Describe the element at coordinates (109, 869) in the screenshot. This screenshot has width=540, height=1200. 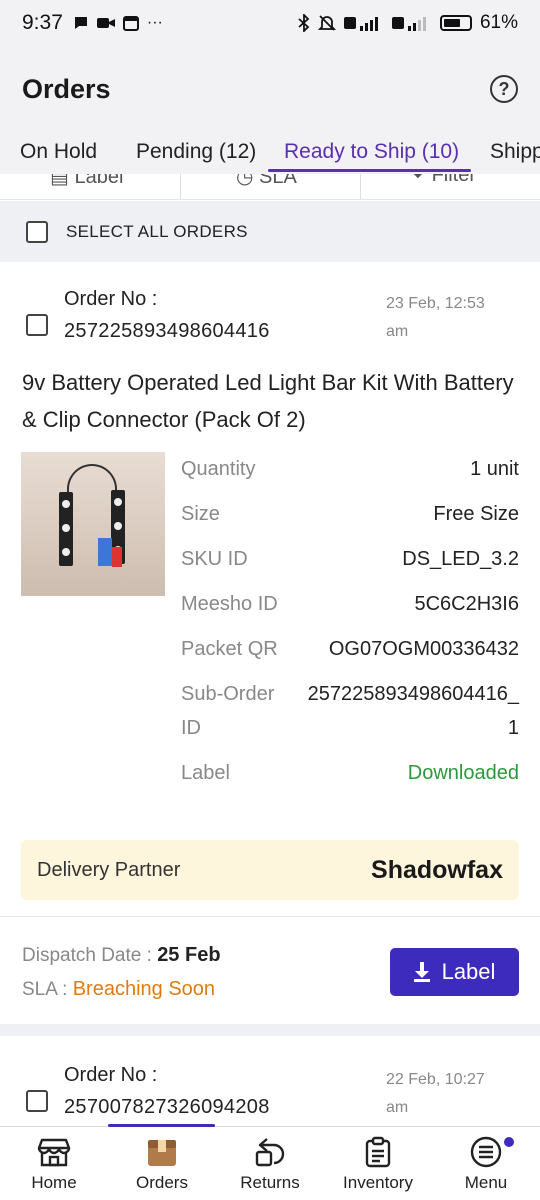
I see `delivery-partner-label: Delivery Partner` at that location.